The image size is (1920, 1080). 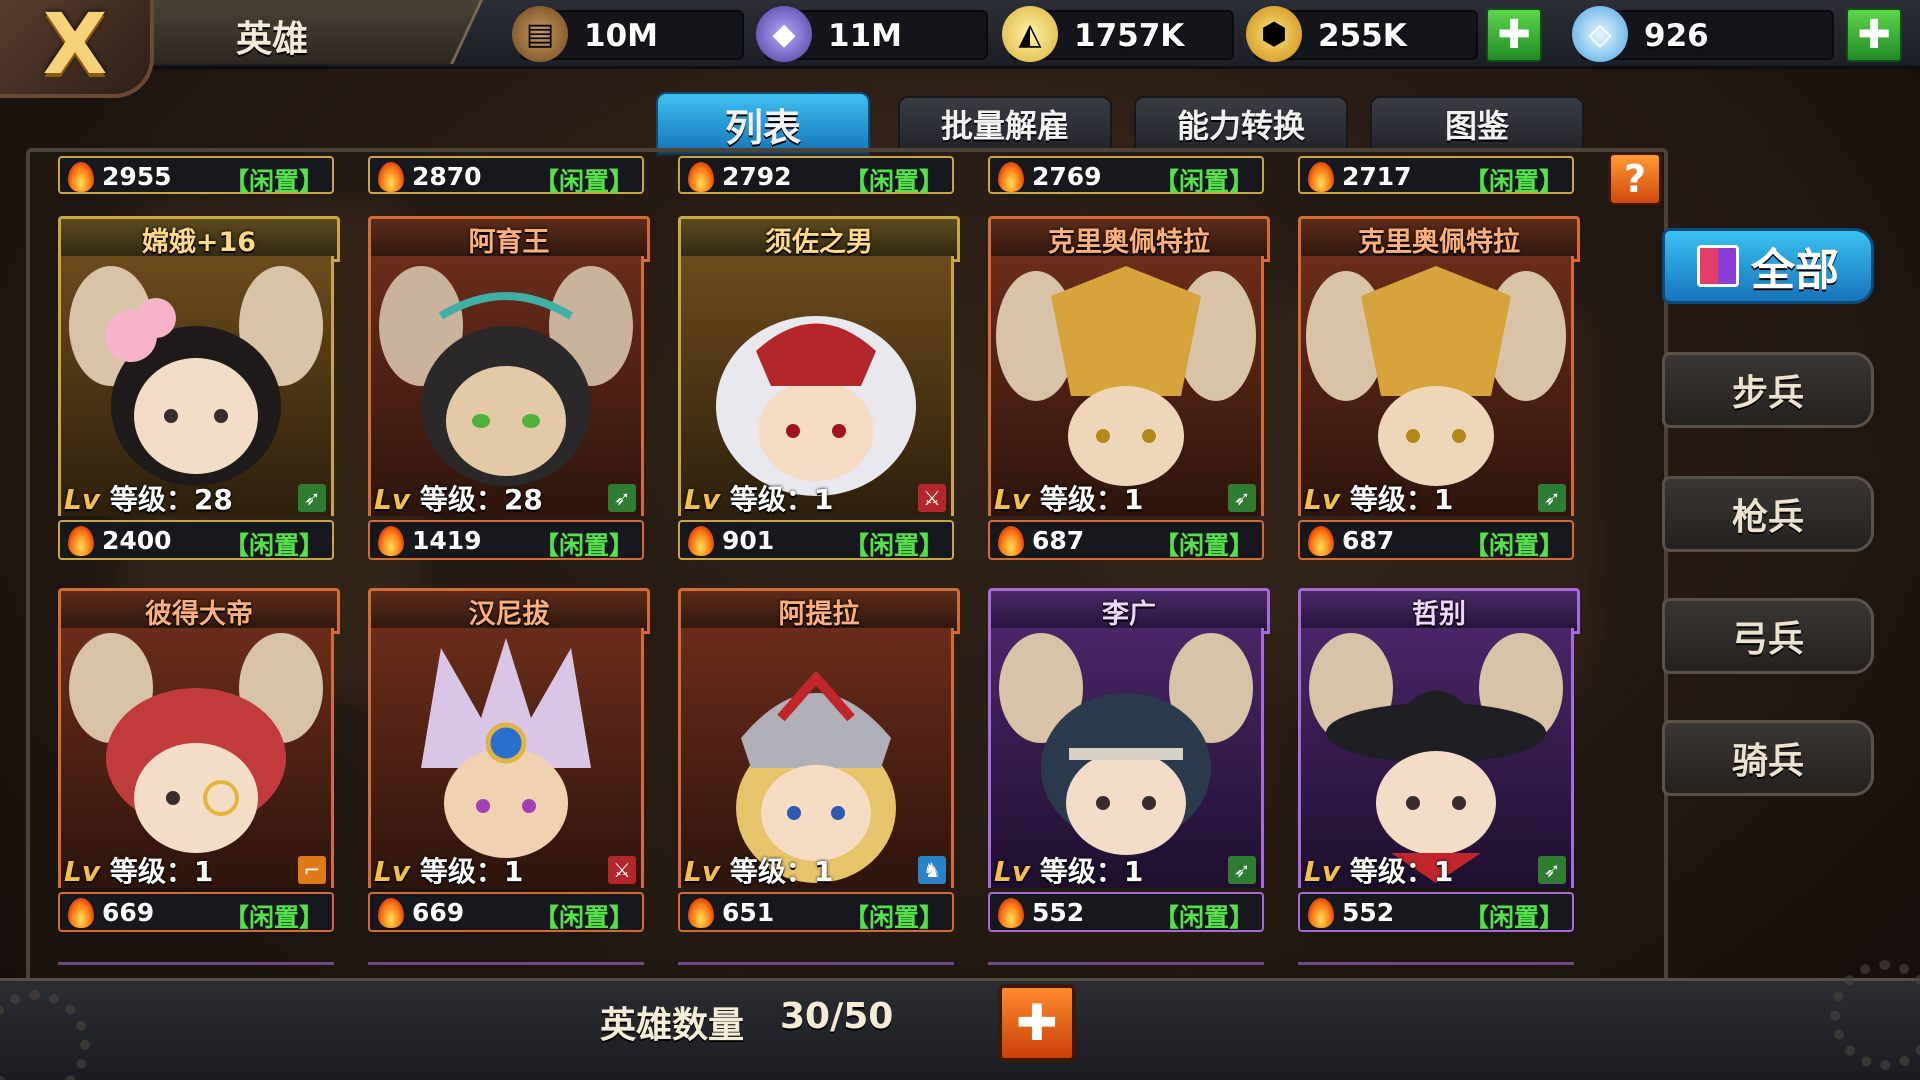 What do you see at coordinates (1126, 176) in the screenshot?
I see `hero-card-partial: 2769 【闲置】` at bounding box center [1126, 176].